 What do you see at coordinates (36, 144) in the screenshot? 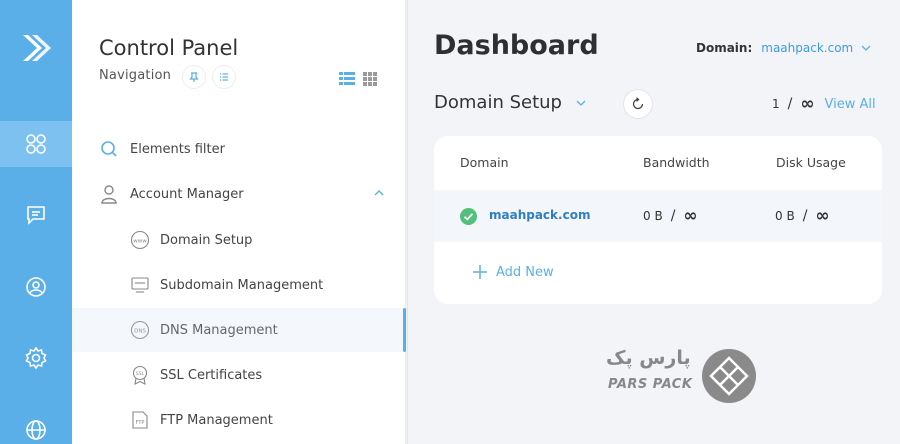
I see `rail-apps-icon` at bounding box center [36, 144].